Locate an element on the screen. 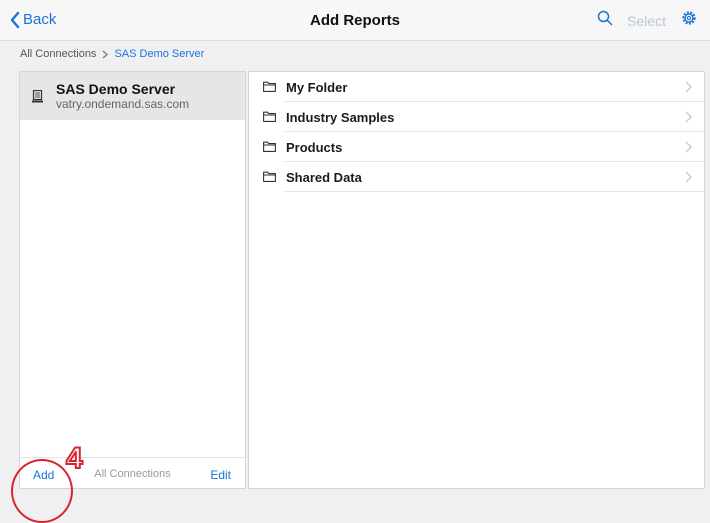 This screenshot has height=523, width=710. connection-item: SAS Demo Server vatry.ondemand.sas.com is located at coordinates (132, 96).